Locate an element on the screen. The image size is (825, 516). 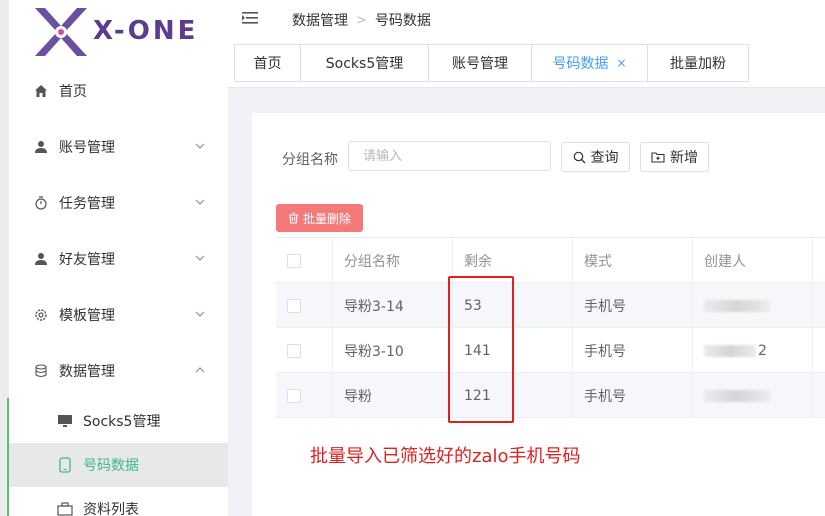
search-icon is located at coordinates (579, 157).